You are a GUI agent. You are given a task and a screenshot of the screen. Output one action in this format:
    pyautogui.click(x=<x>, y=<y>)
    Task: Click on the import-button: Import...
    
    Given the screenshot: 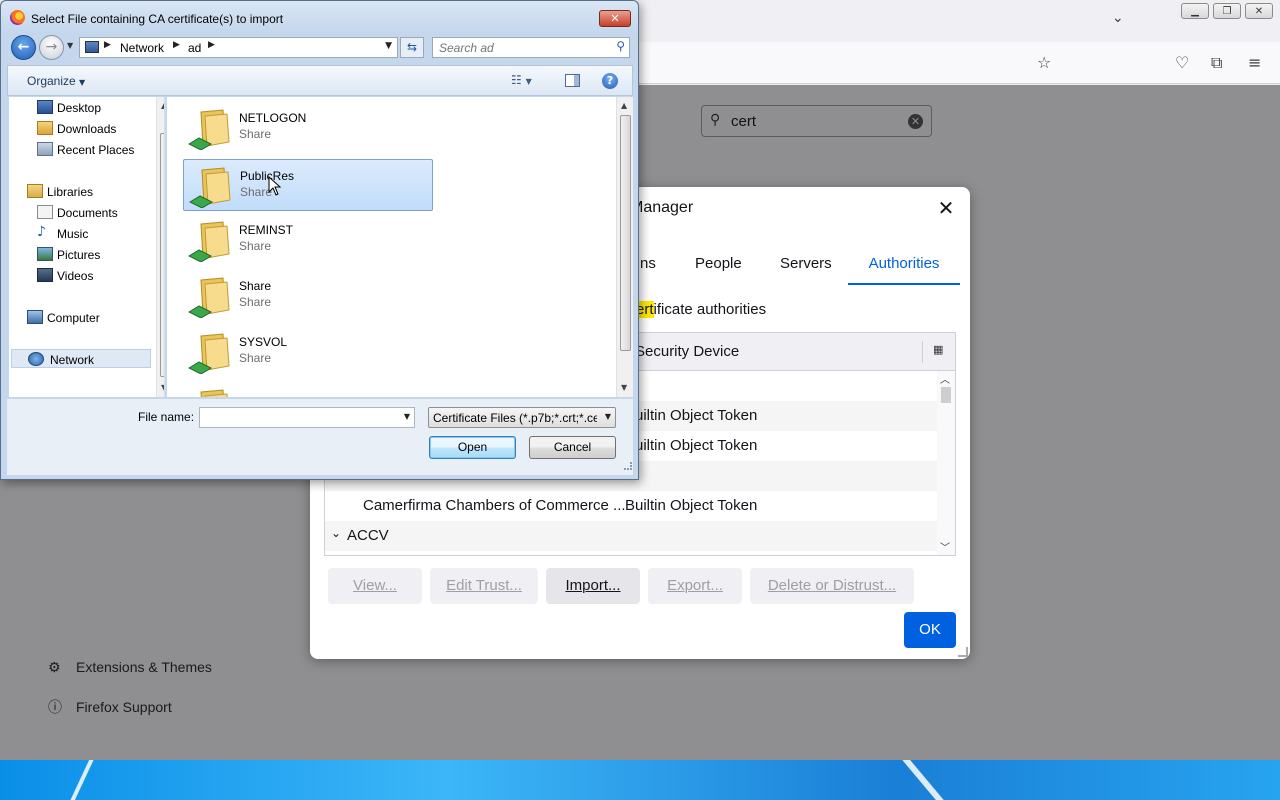 What is the action you would take?
    pyautogui.click(x=593, y=586)
    